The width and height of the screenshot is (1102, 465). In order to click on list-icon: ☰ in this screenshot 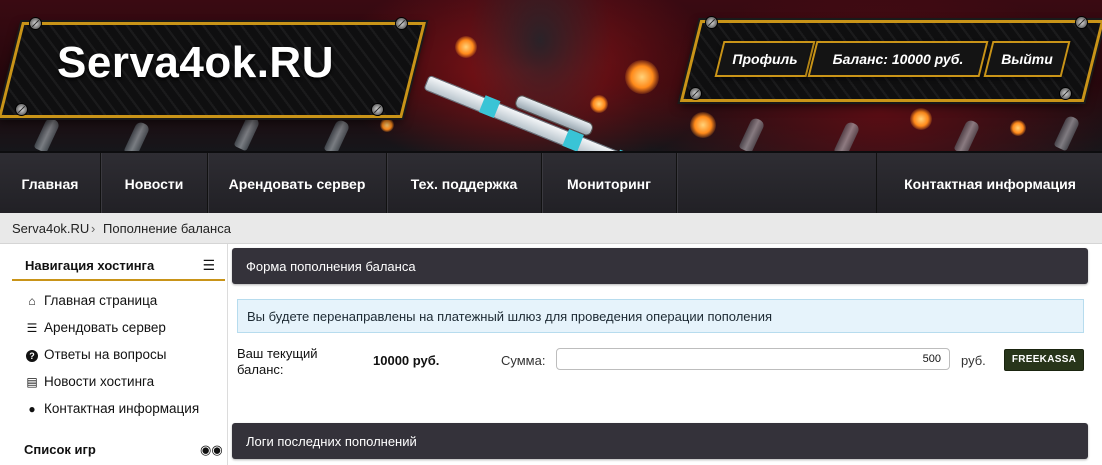, I will do `click(208, 266)`.